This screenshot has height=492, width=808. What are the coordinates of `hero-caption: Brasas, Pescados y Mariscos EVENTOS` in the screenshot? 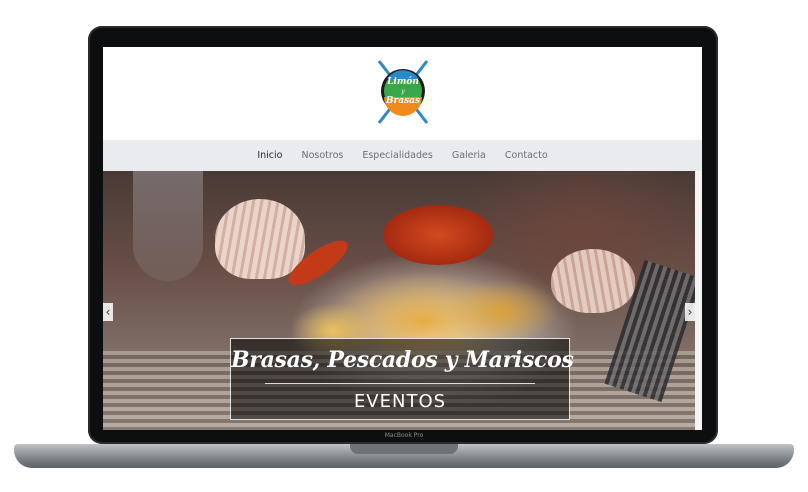 It's located at (402, 379).